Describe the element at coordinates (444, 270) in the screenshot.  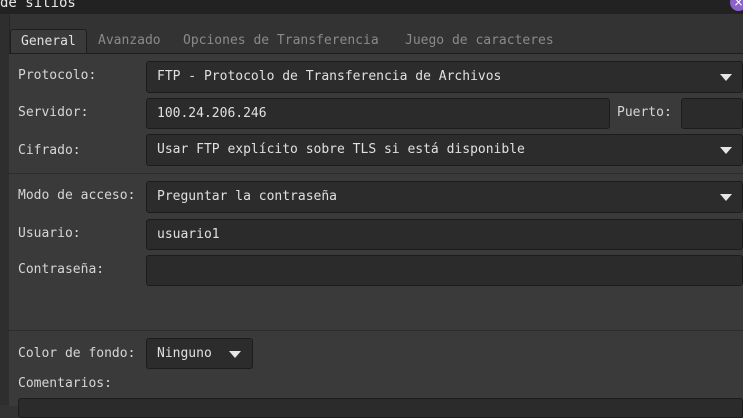
I see `password-input` at that location.